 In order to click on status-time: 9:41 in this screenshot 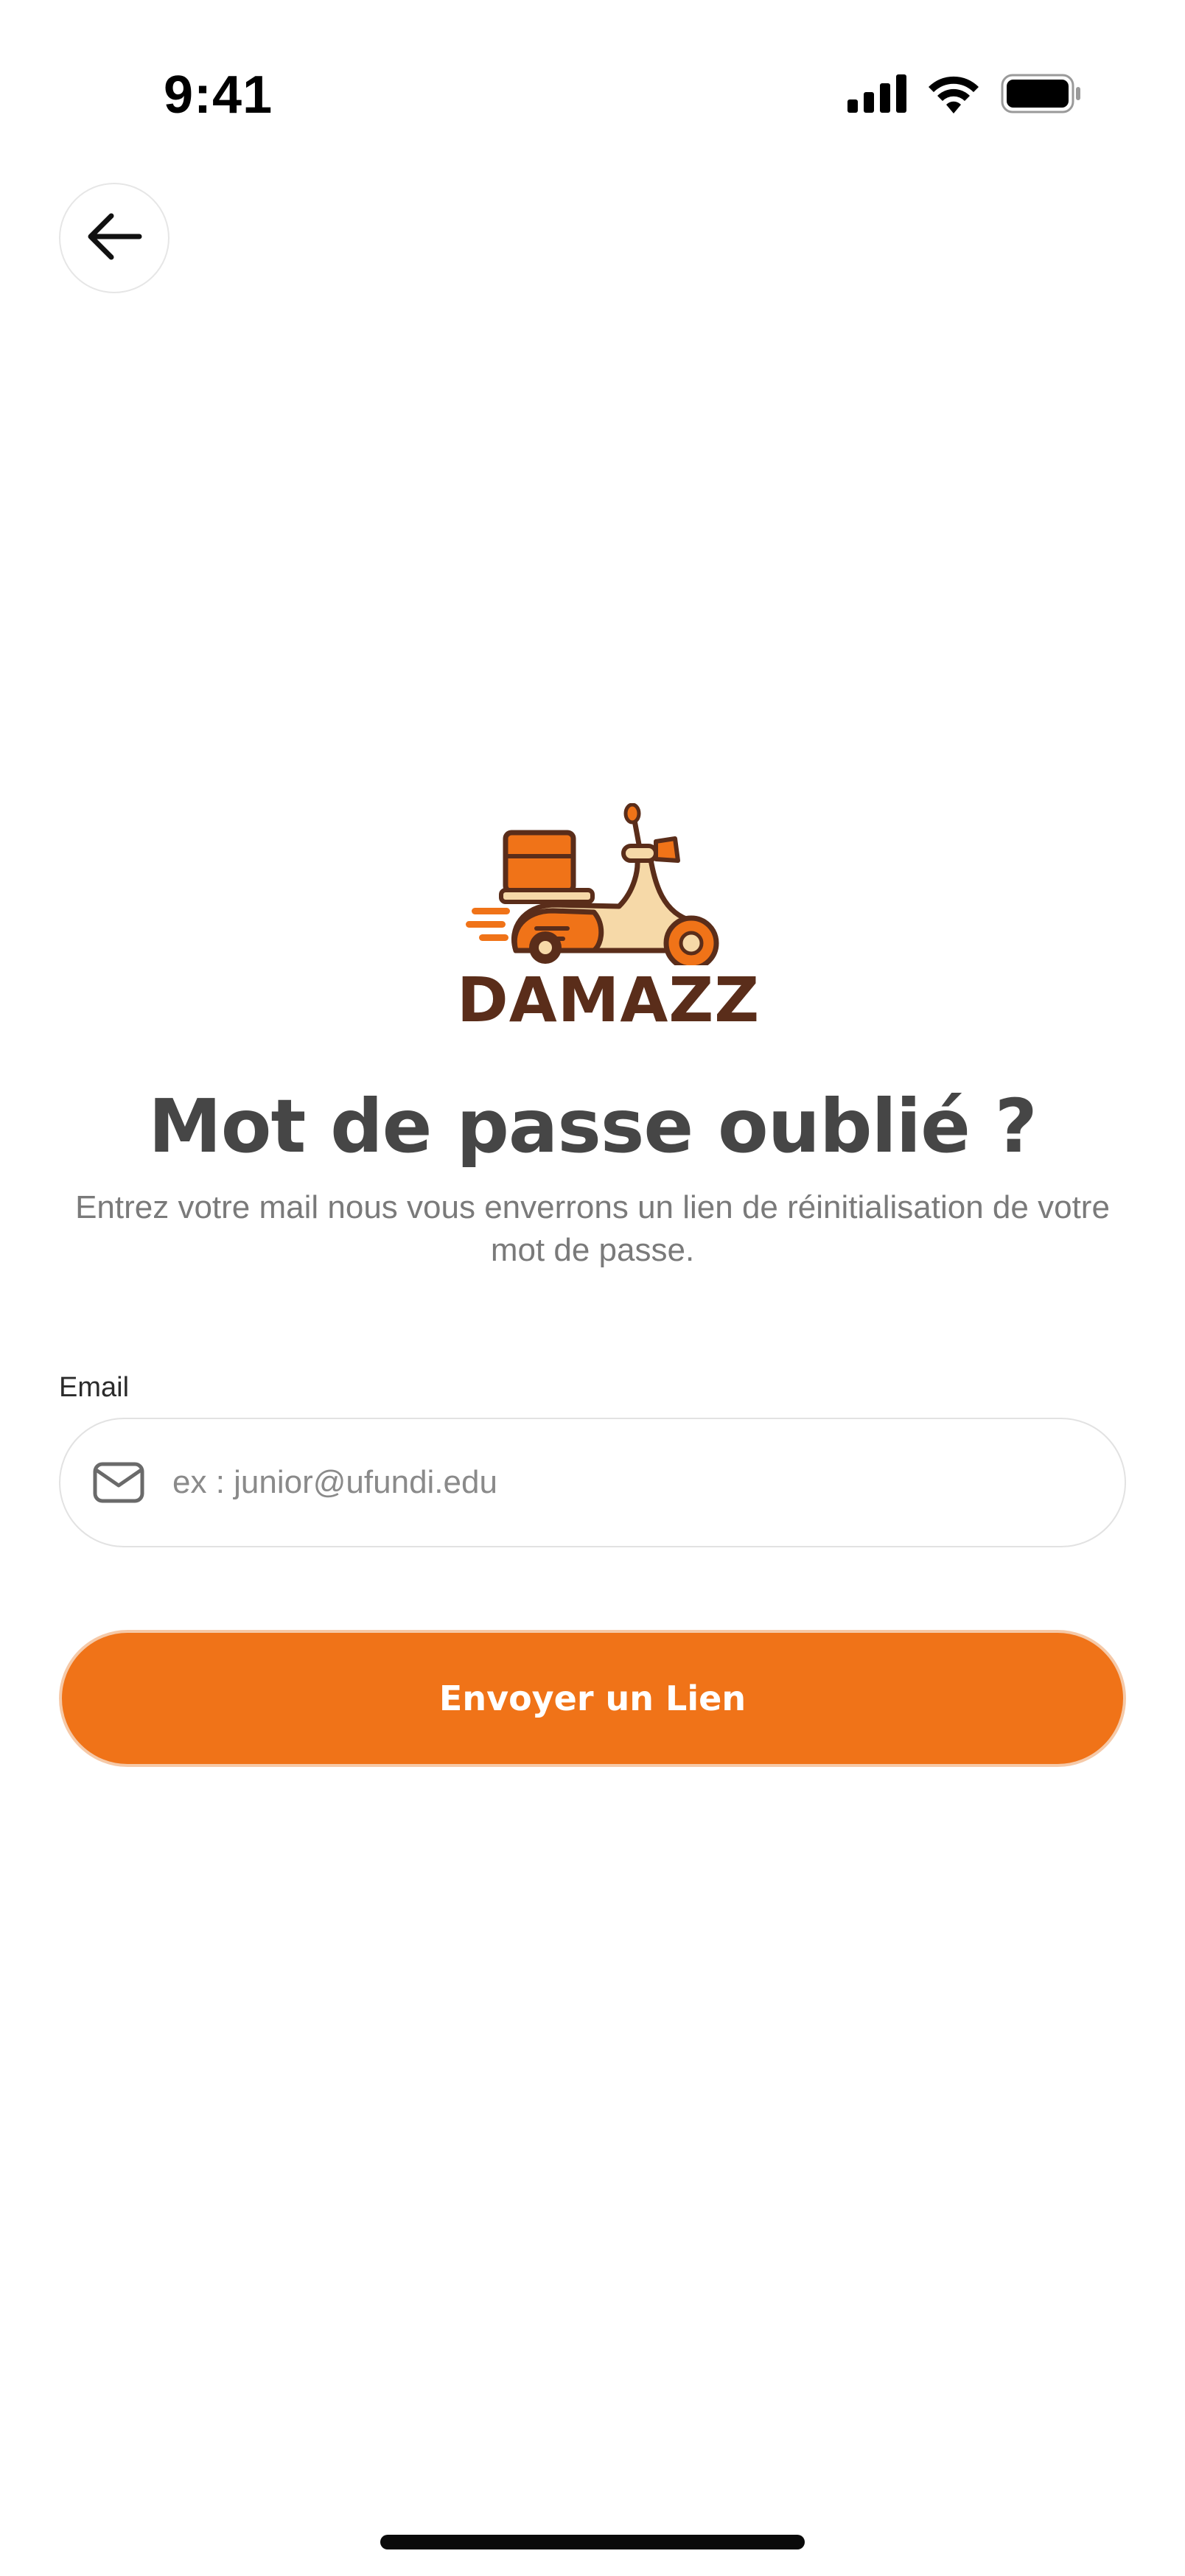, I will do `click(218, 95)`.